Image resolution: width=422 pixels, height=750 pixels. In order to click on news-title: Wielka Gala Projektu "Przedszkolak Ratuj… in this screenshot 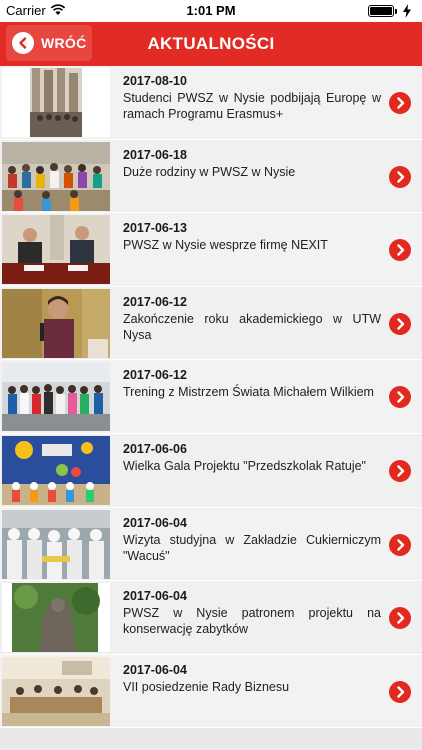, I will do `click(244, 465)`.